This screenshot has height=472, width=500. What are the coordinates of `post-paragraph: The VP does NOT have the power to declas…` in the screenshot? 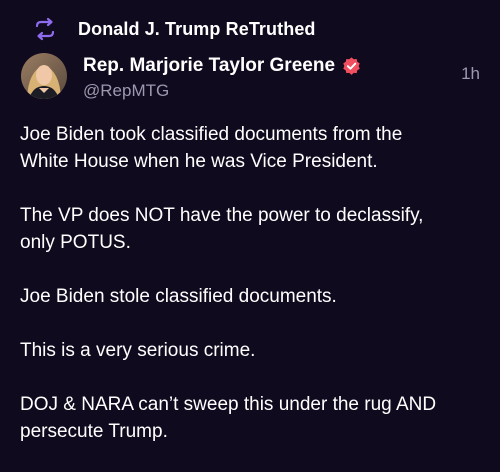 It's located at (222, 229).